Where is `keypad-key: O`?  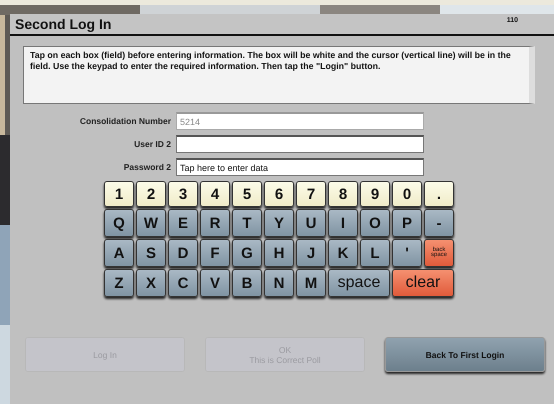
keypad-key: O is located at coordinates (375, 223).